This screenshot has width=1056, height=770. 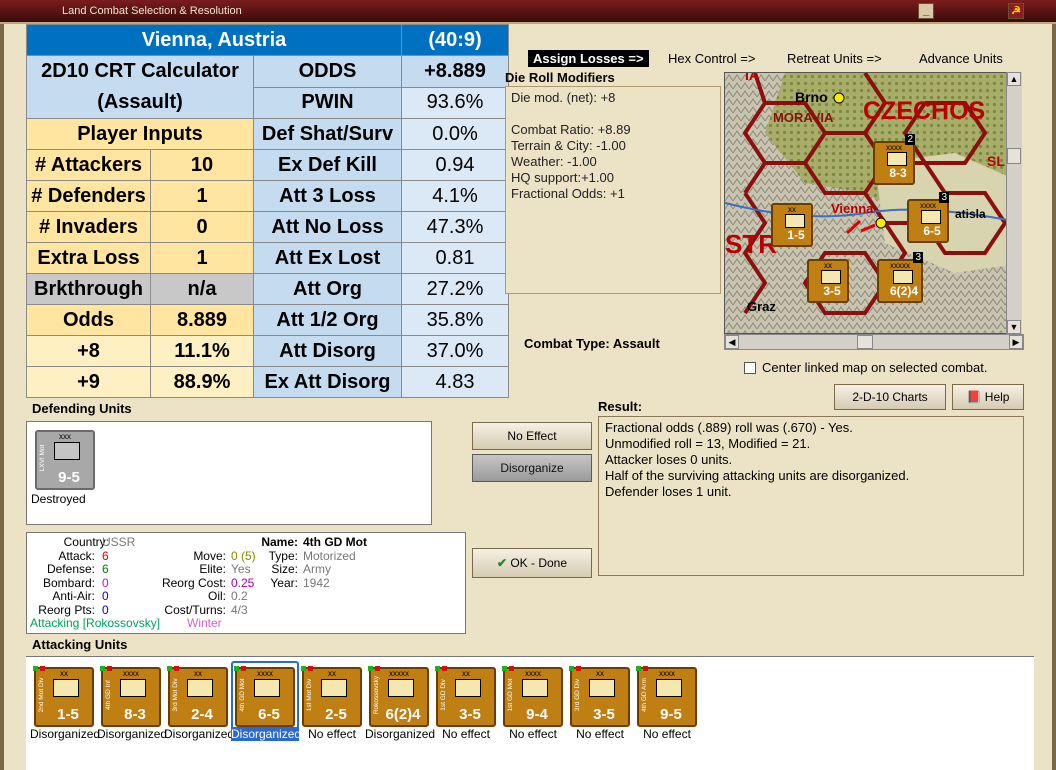 I want to click on attacking-unit-counter: xx 2-4 3rd Mot Div, so click(x=197, y=696).